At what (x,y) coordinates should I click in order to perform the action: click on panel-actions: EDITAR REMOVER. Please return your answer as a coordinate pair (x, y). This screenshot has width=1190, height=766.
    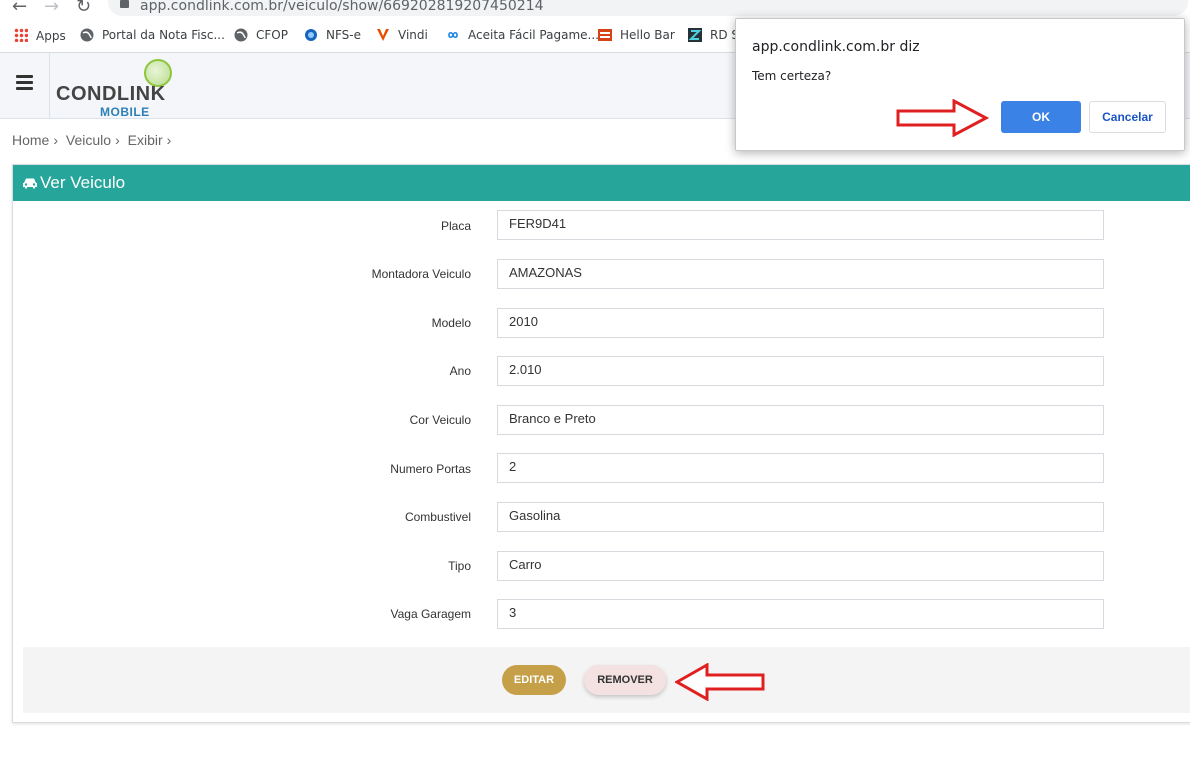
    Looking at the image, I should click on (606, 680).